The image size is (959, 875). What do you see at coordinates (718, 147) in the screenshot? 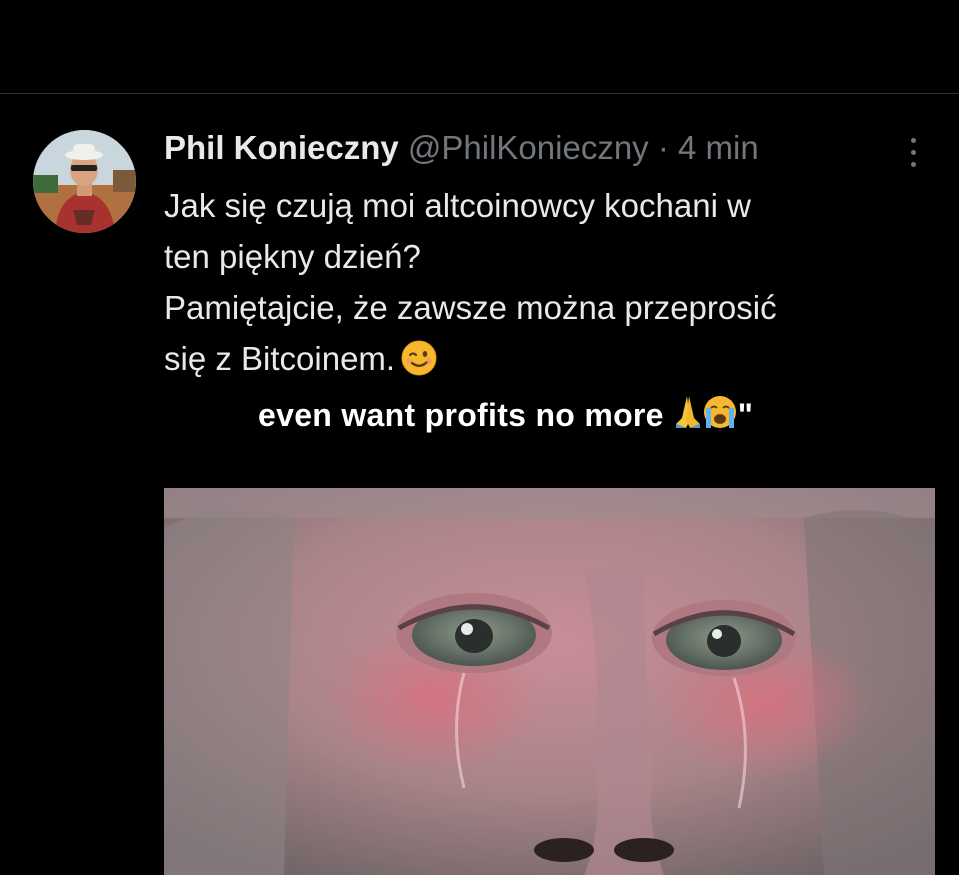
I see `timestamp: 4 min` at bounding box center [718, 147].